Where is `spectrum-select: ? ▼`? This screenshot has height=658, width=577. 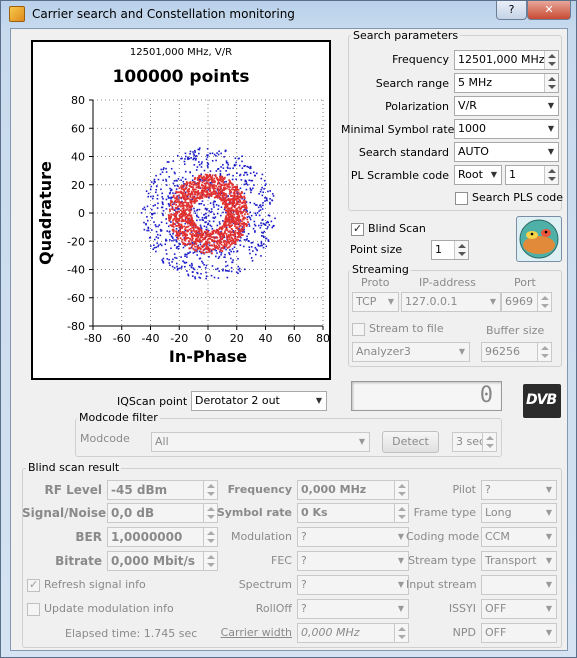
spectrum-select: ? ▼ is located at coordinates (353, 585).